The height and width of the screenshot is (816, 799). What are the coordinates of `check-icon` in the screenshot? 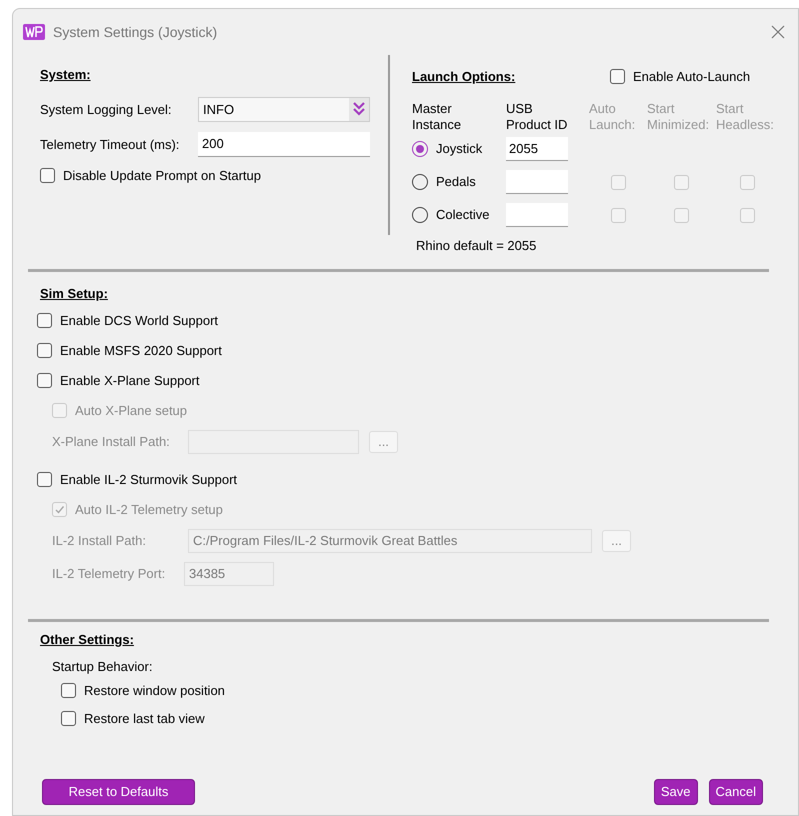 It's located at (59, 509).